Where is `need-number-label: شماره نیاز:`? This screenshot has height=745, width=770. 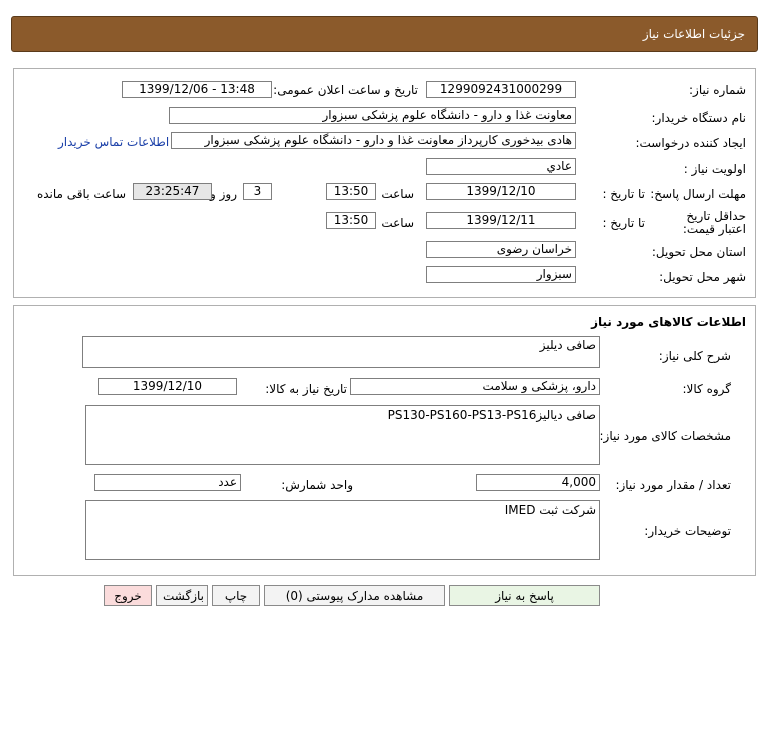
need-number-label: شماره نیاز: is located at coordinates (717, 90).